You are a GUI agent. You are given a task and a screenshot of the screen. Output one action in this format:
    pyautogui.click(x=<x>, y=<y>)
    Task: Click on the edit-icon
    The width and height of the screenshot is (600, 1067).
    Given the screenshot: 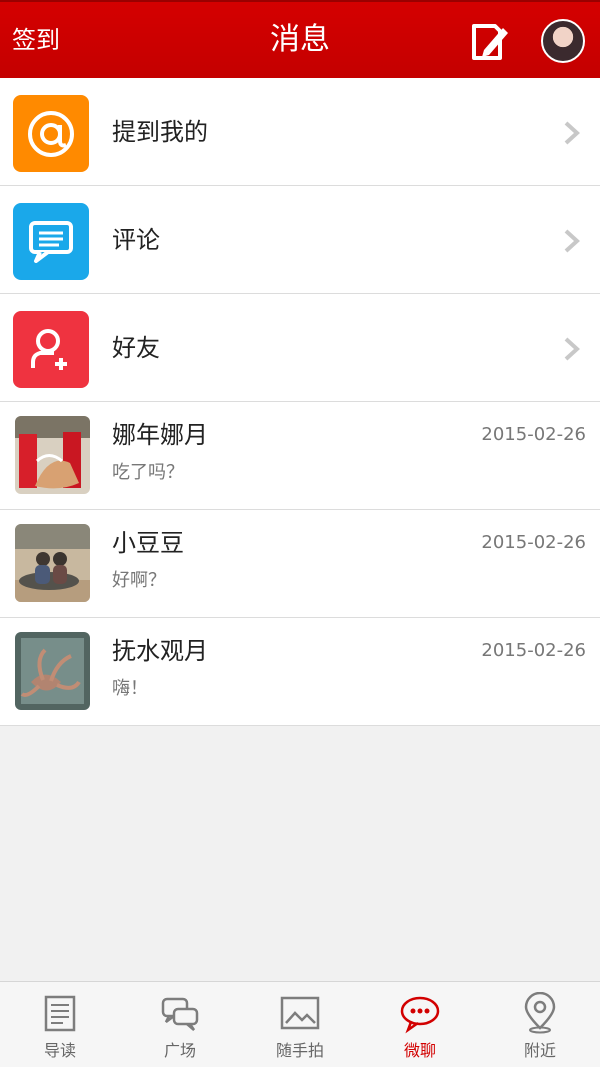 What is the action you would take?
    pyautogui.click(x=490, y=42)
    